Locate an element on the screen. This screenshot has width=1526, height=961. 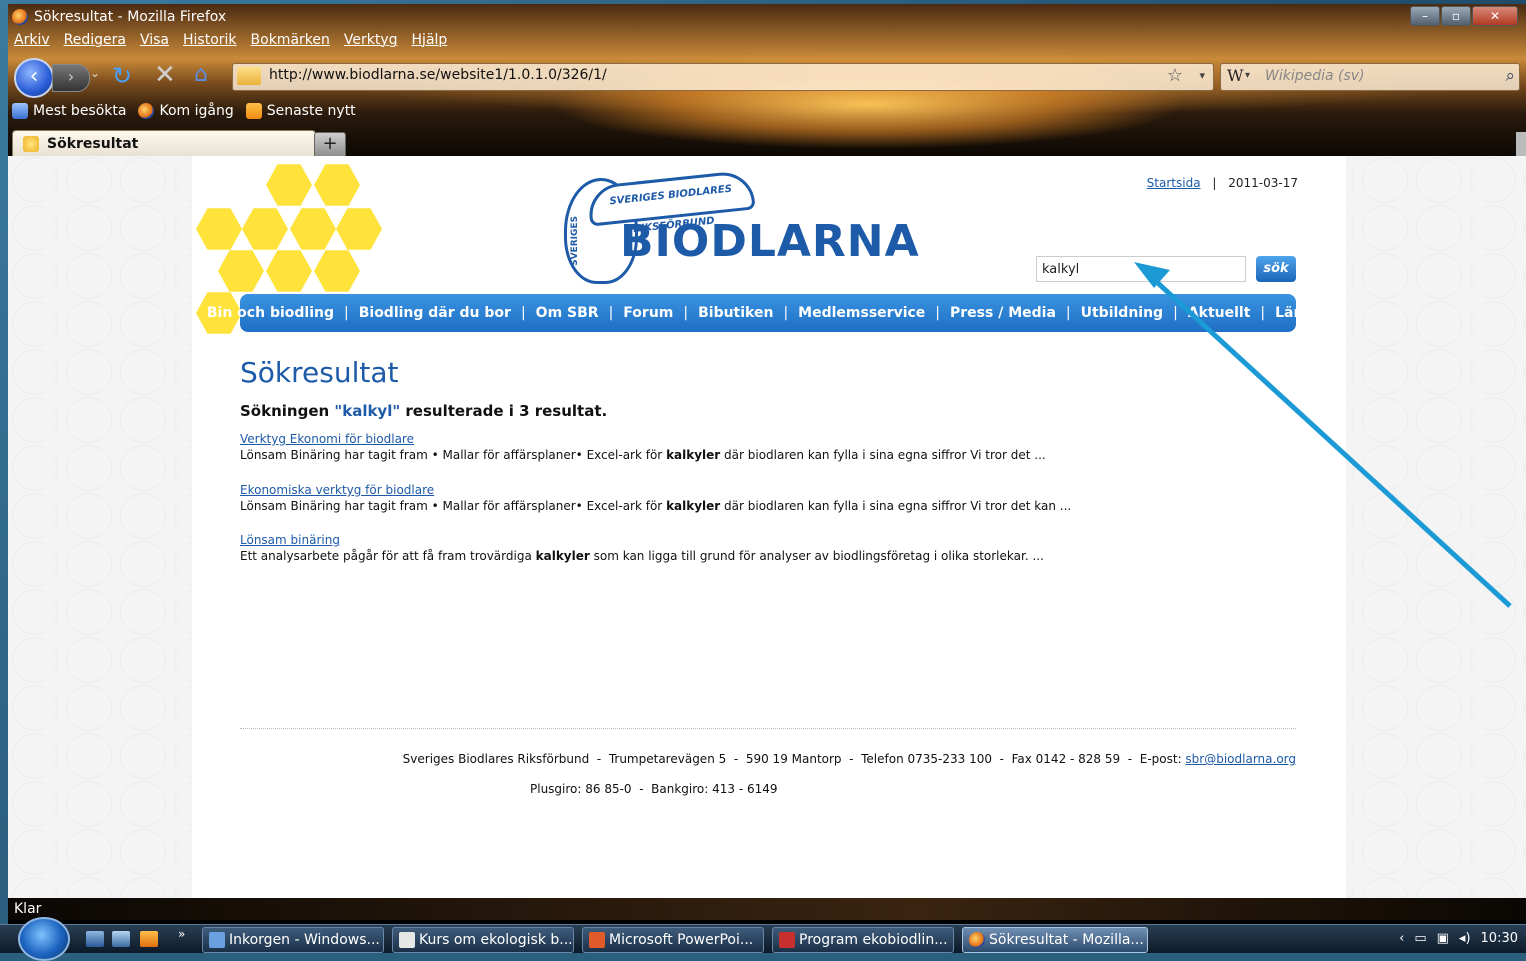
search-button: sök is located at coordinates (1276, 269).